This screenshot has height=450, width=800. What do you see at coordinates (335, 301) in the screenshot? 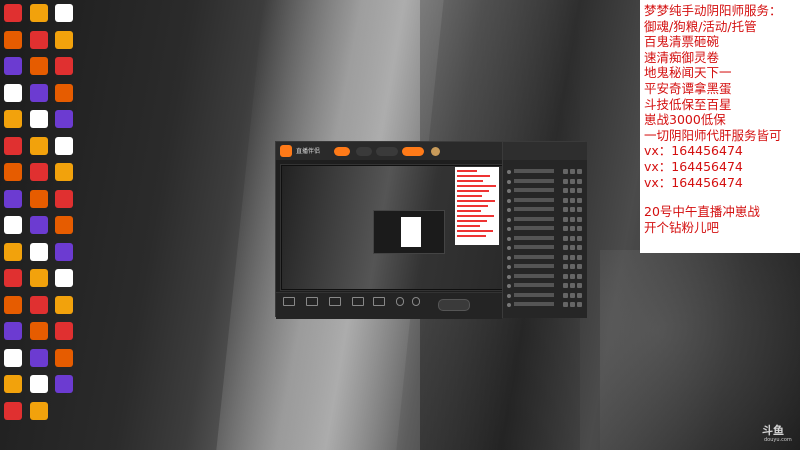
I see `window-capture-icon` at bounding box center [335, 301].